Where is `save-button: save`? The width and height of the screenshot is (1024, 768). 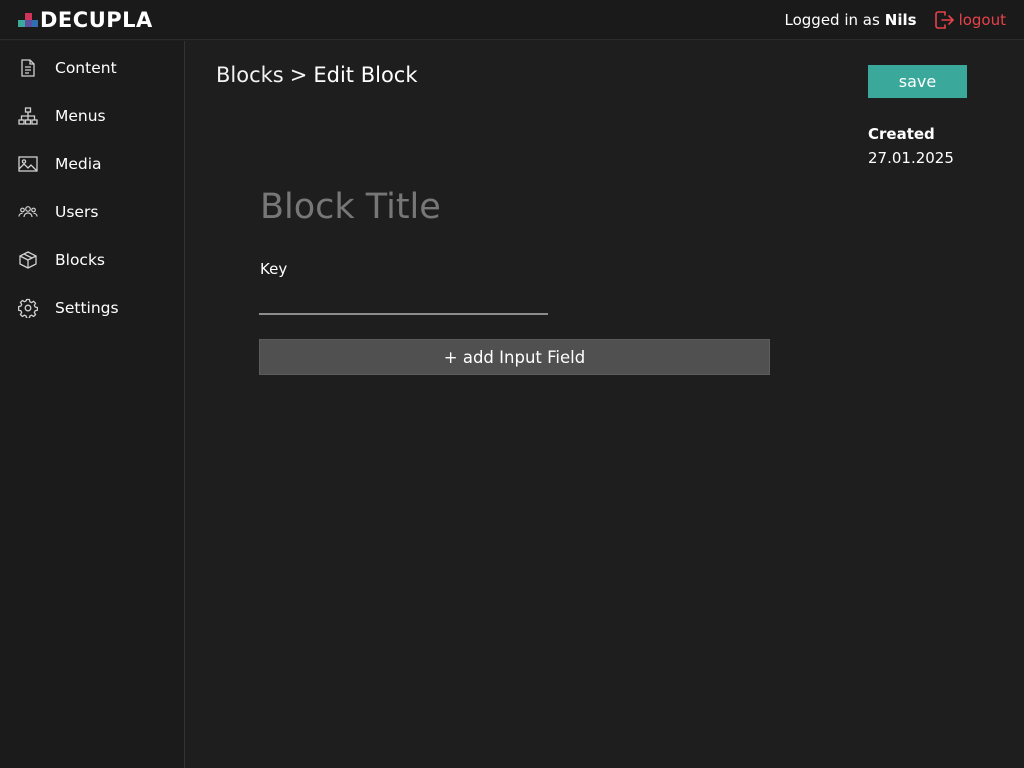 save-button: save is located at coordinates (917, 81).